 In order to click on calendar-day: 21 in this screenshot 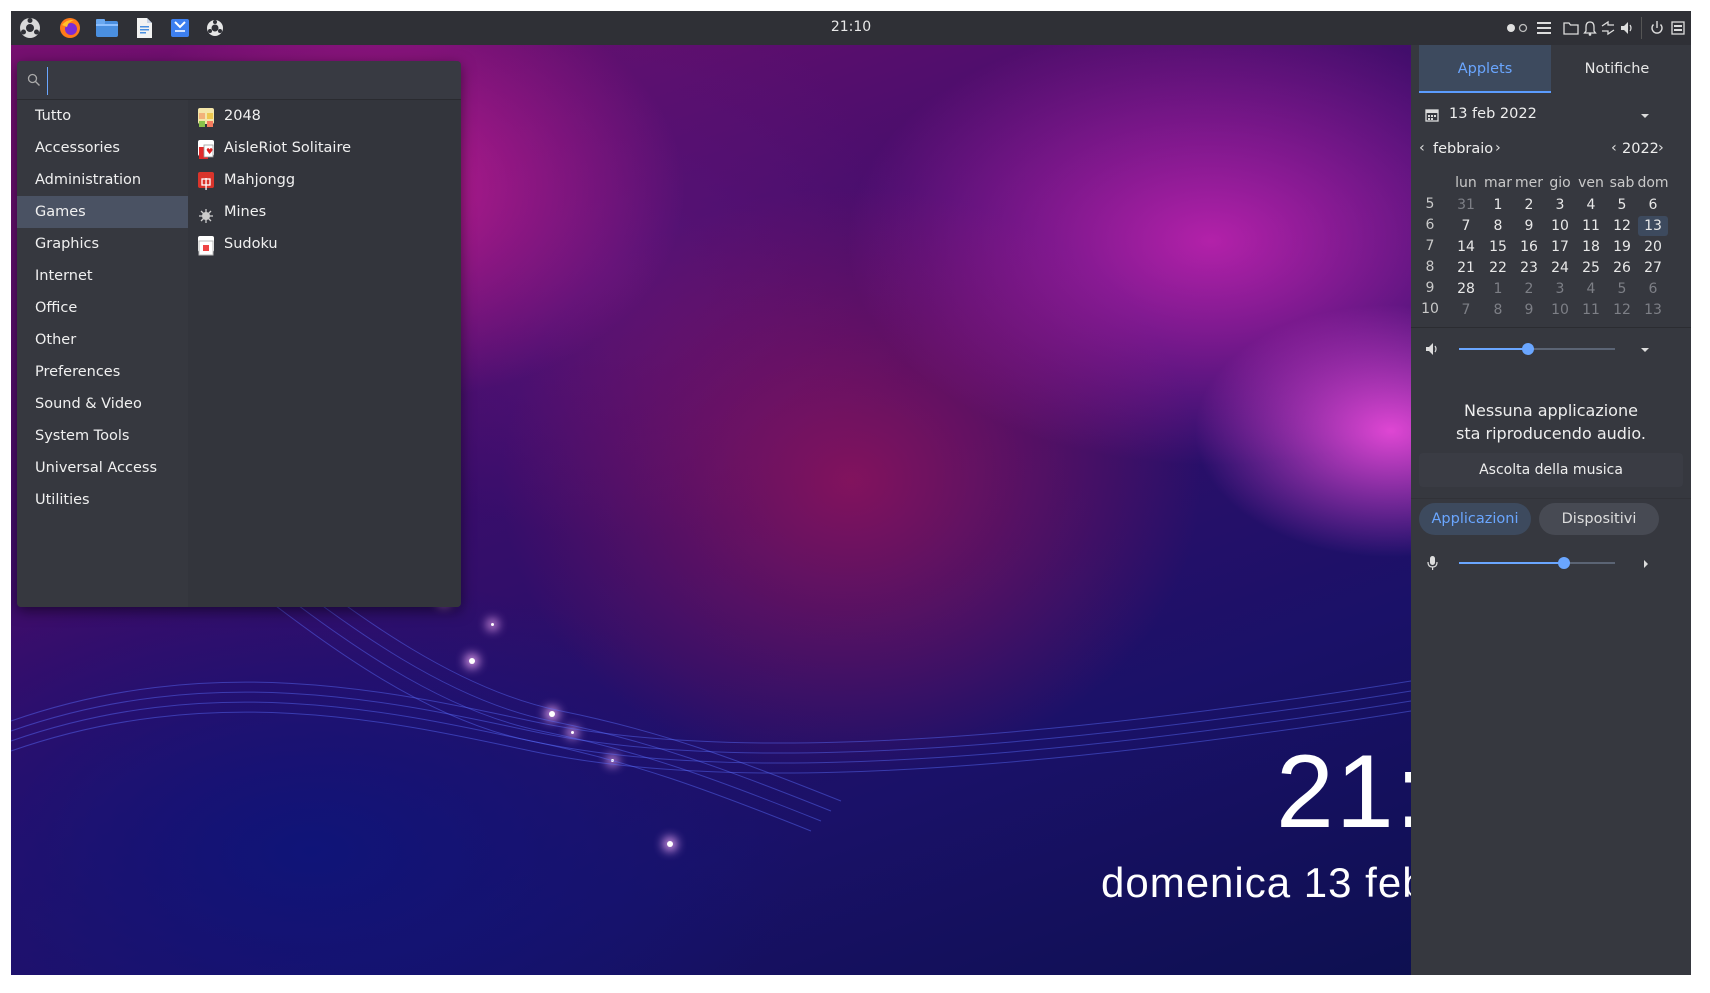, I will do `click(1466, 268)`.